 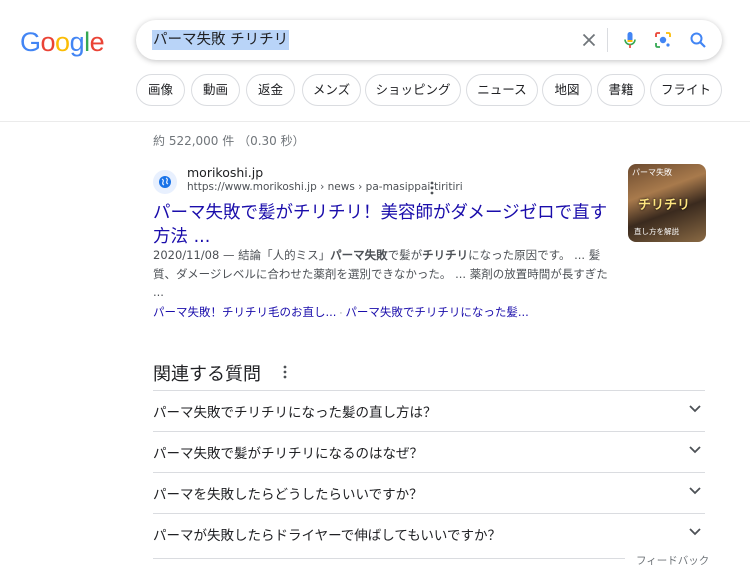 I want to click on question-text: パーマを失敗したらどうしたらいいですか？, so click(x=288, y=495).